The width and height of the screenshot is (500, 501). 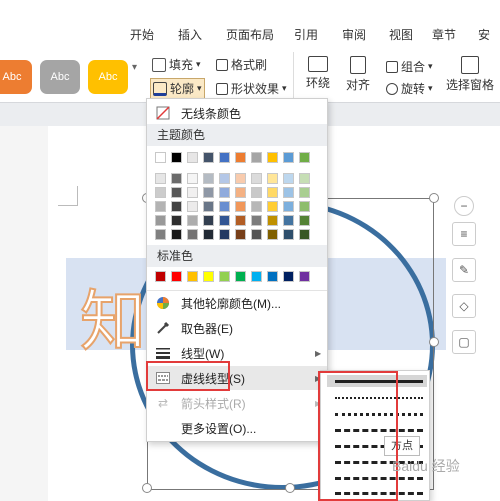 What do you see at coordinates (16, 77) in the screenshot?
I see `style-preset-orange: Abc` at bounding box center [16, 77].